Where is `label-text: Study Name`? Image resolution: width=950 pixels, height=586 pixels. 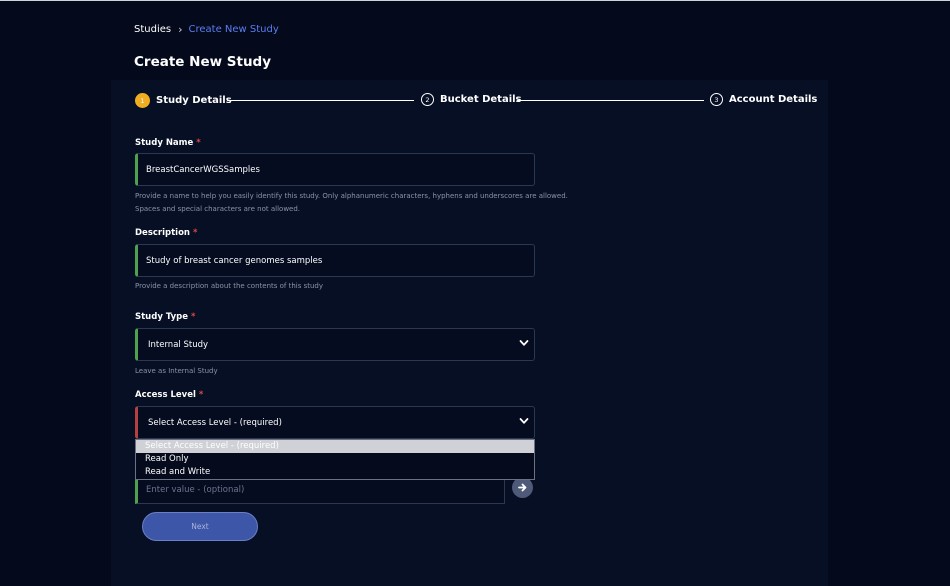 label-text: Study Name is located at coordinates (164, 143).